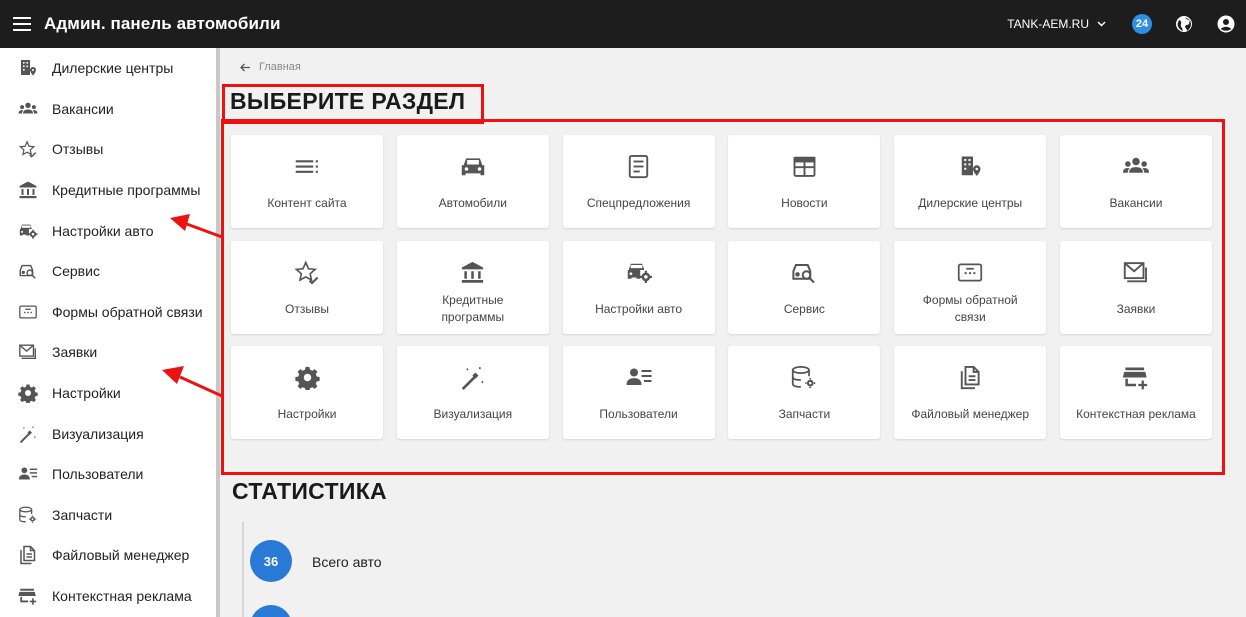 The height and width of the screenshot is (617, 1246). I want to click on statistics-heading: СТАТИСТИКА, so click(309, 491).